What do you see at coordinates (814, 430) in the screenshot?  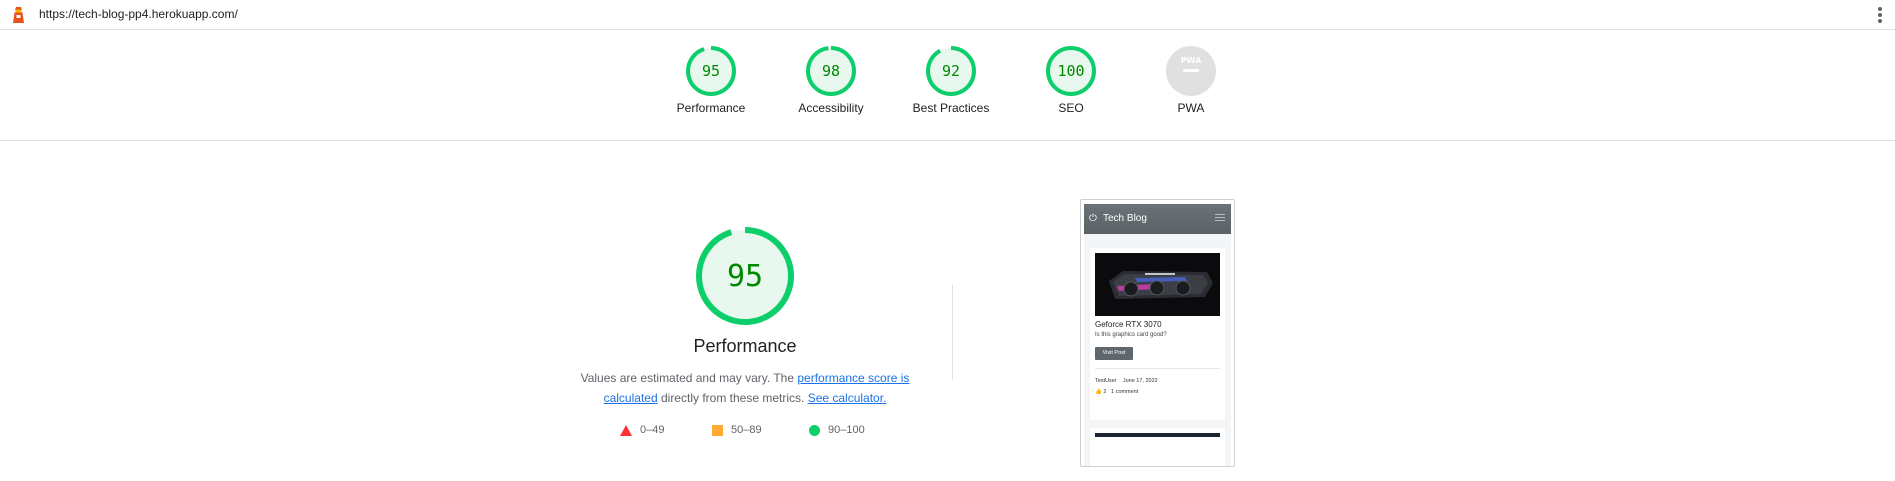 I see `circle-icon` at bounding box center [814, 430].